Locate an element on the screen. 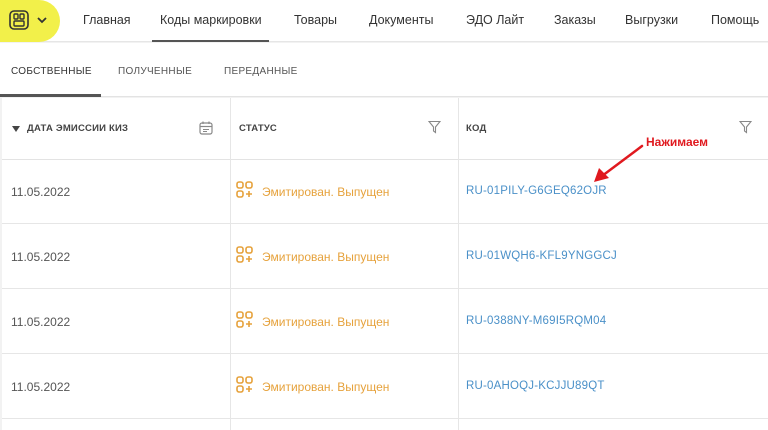 The height and width of the screenshot is (430, 768). annotation-label: Нажимаем is located at coordinates (677, 142).